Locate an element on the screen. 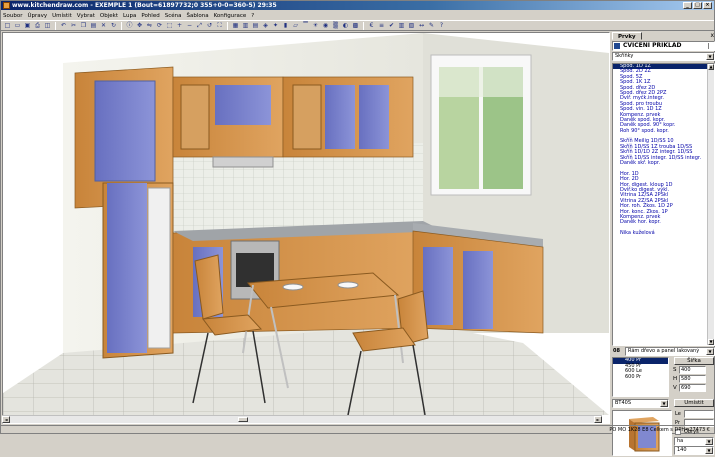 The width and height of the screenshot is (715, 457). panel-tabs: Prvky is located at coordinates (627, 36).